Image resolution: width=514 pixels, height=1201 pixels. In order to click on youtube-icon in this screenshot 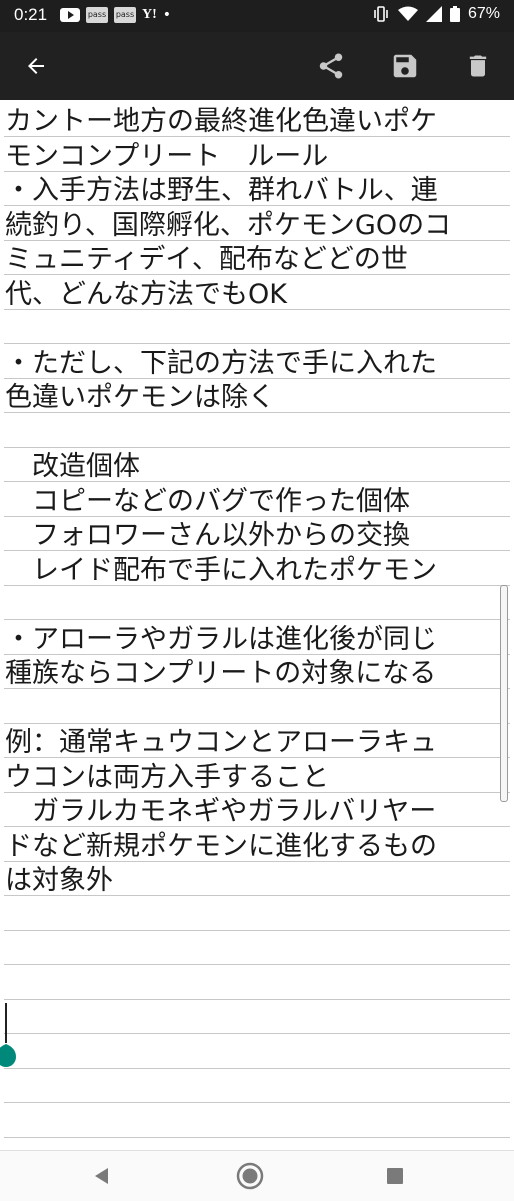, I will do `click(70, 15)`.